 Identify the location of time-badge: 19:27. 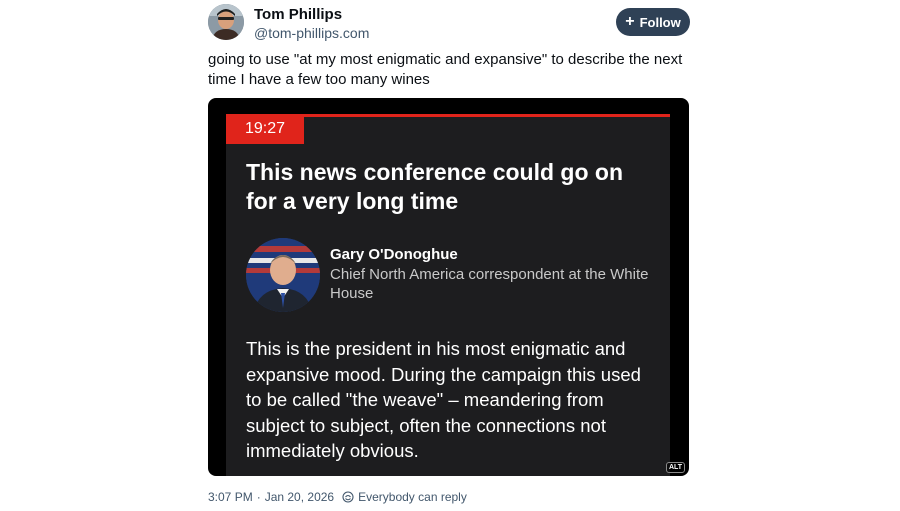
(265, 129).